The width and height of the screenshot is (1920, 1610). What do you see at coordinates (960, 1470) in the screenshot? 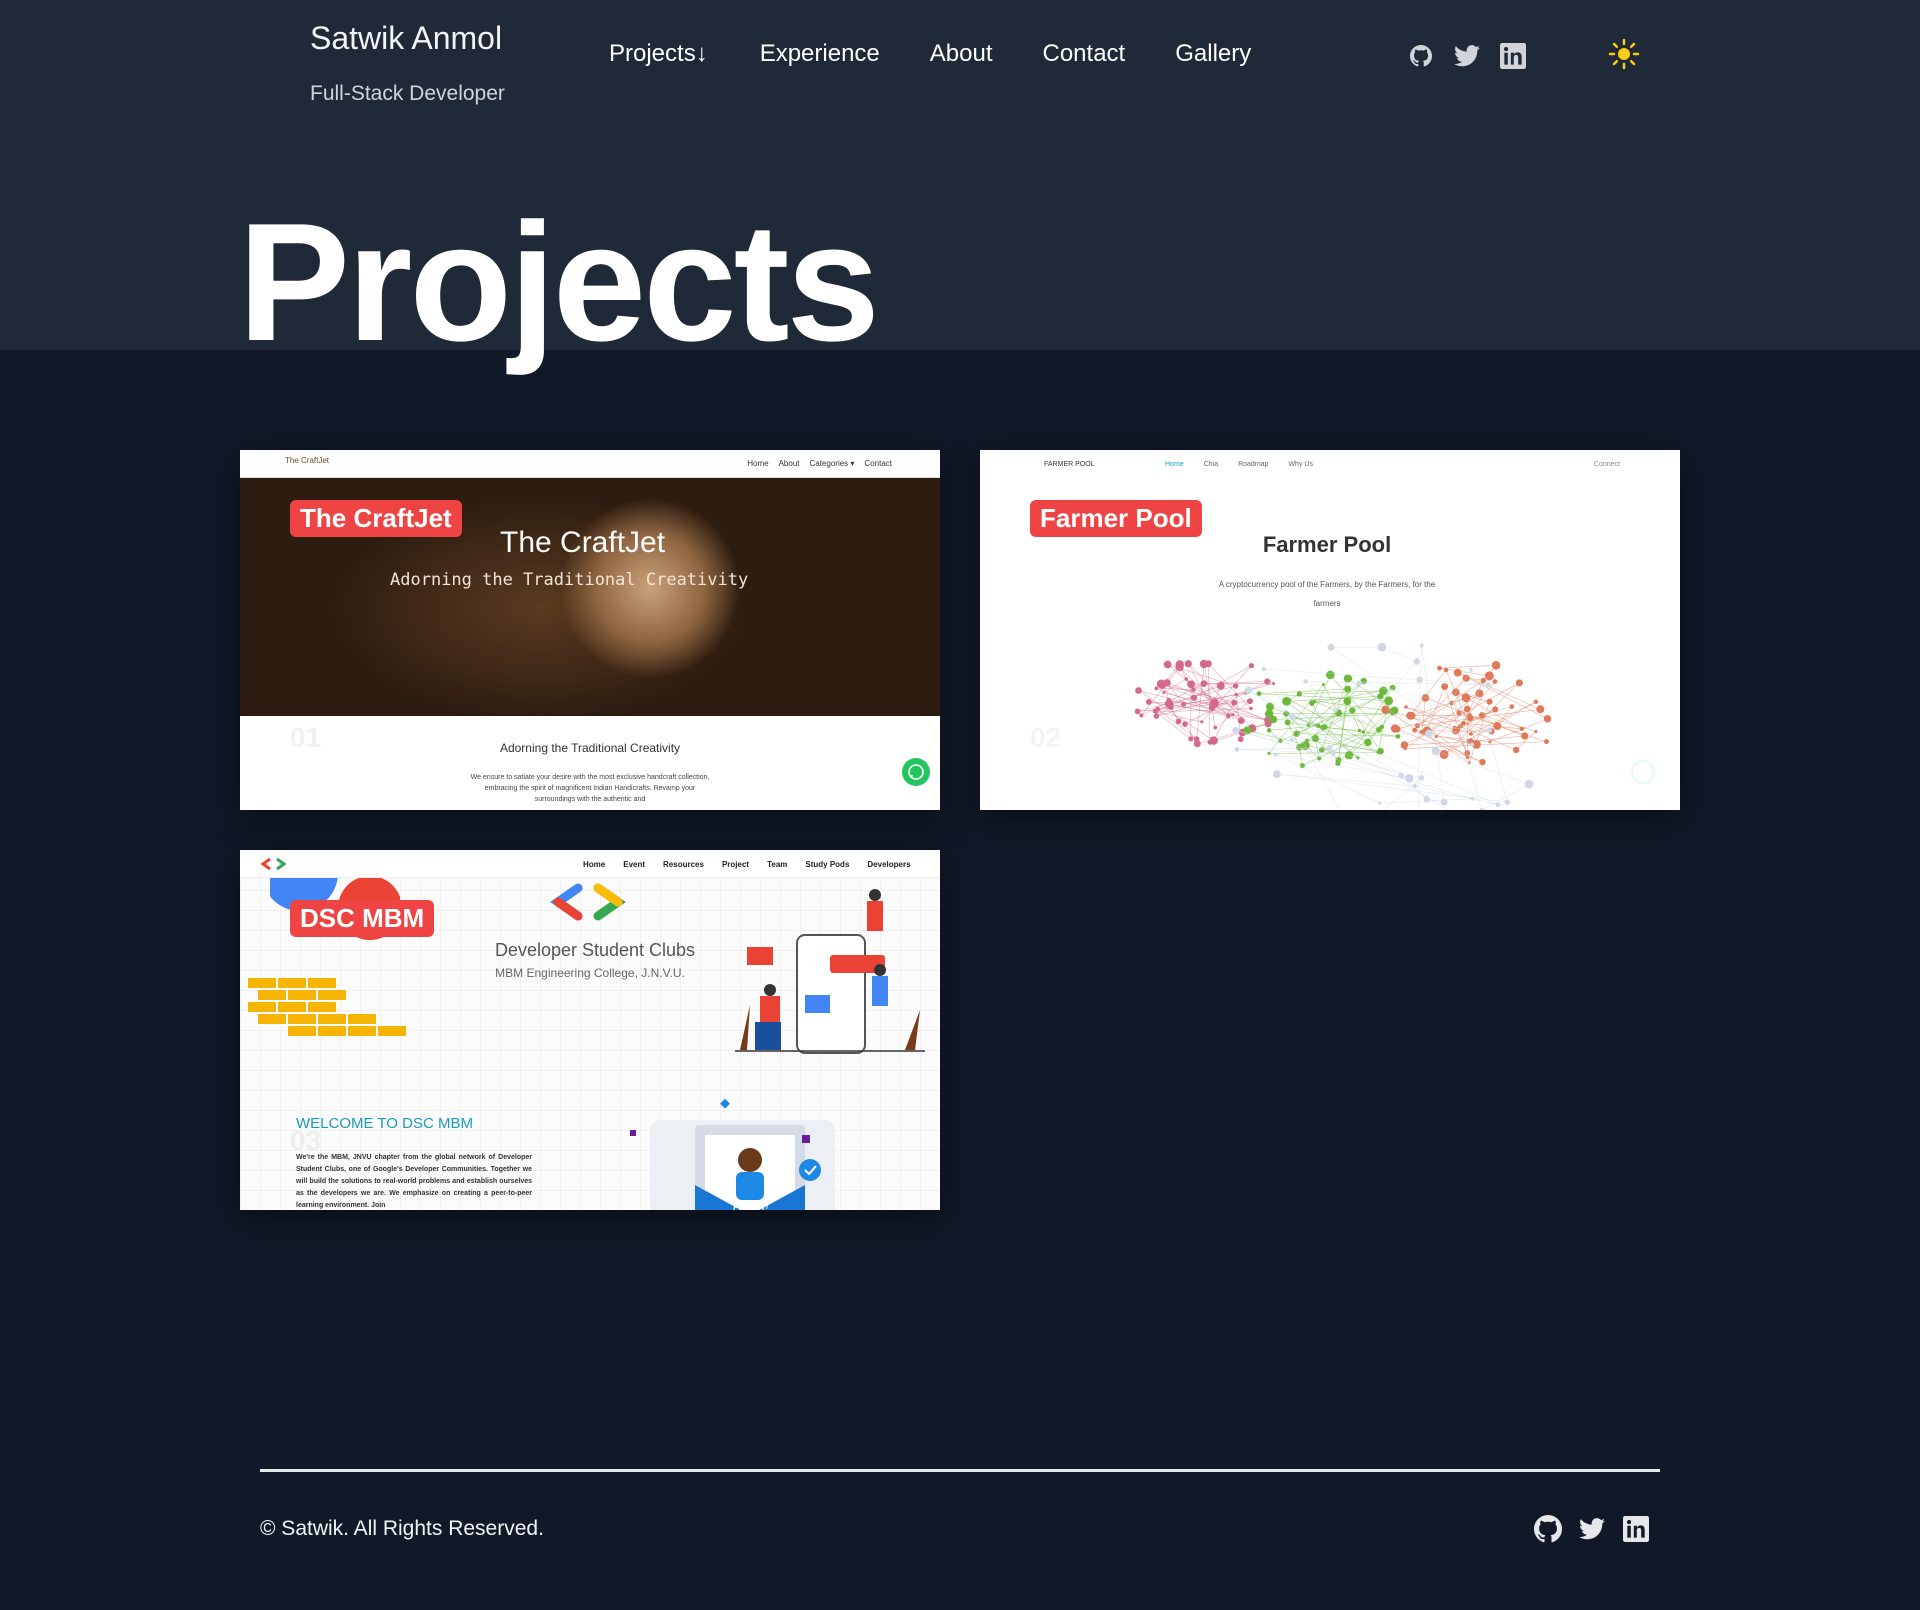
I see `footer-divider` at bounding box center [960, 1470].